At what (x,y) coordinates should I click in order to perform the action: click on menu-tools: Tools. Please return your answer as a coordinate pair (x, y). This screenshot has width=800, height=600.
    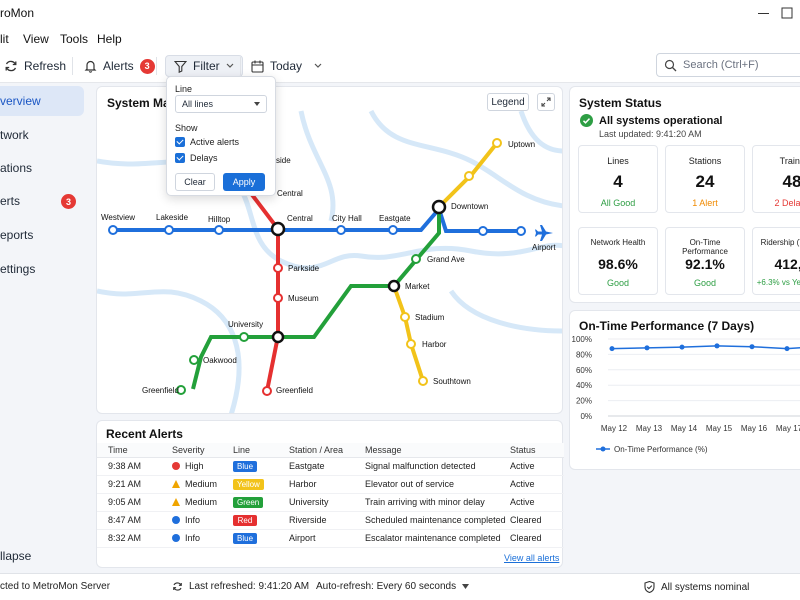
    Looking at the image, I should click on (74, 39).